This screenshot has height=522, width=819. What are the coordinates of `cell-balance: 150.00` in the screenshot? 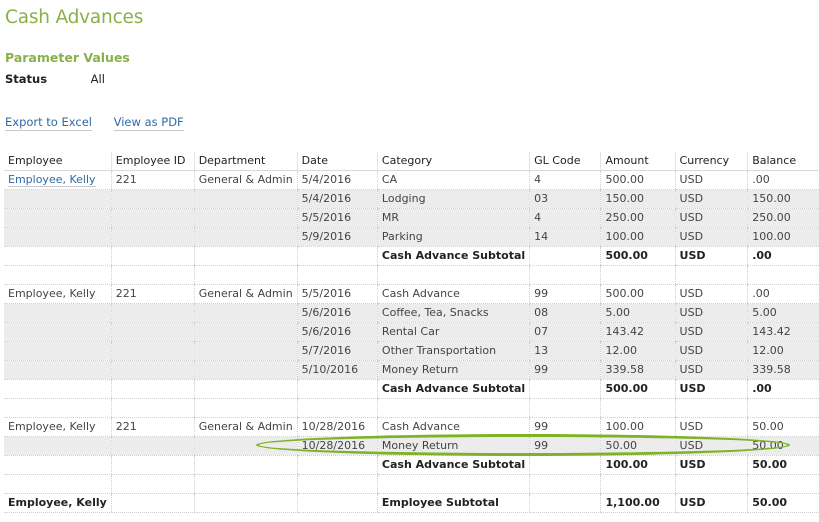 It's located at (783, 199).